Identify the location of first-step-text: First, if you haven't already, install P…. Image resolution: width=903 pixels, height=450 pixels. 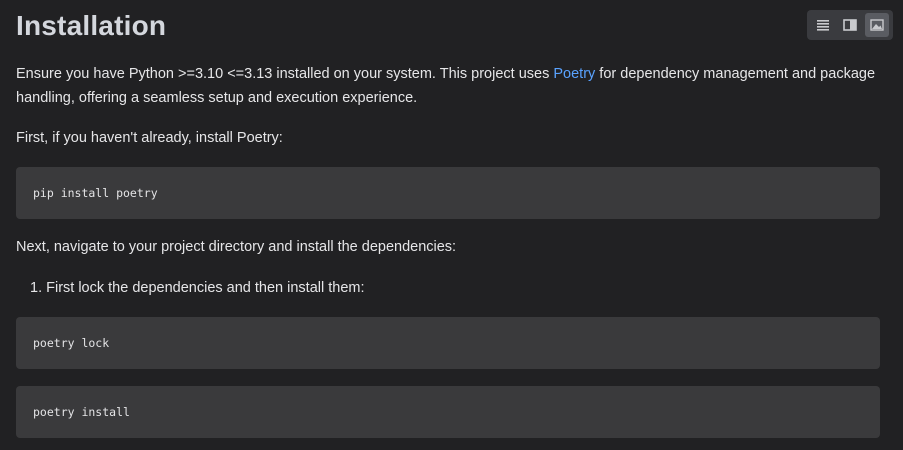
(149, 138).